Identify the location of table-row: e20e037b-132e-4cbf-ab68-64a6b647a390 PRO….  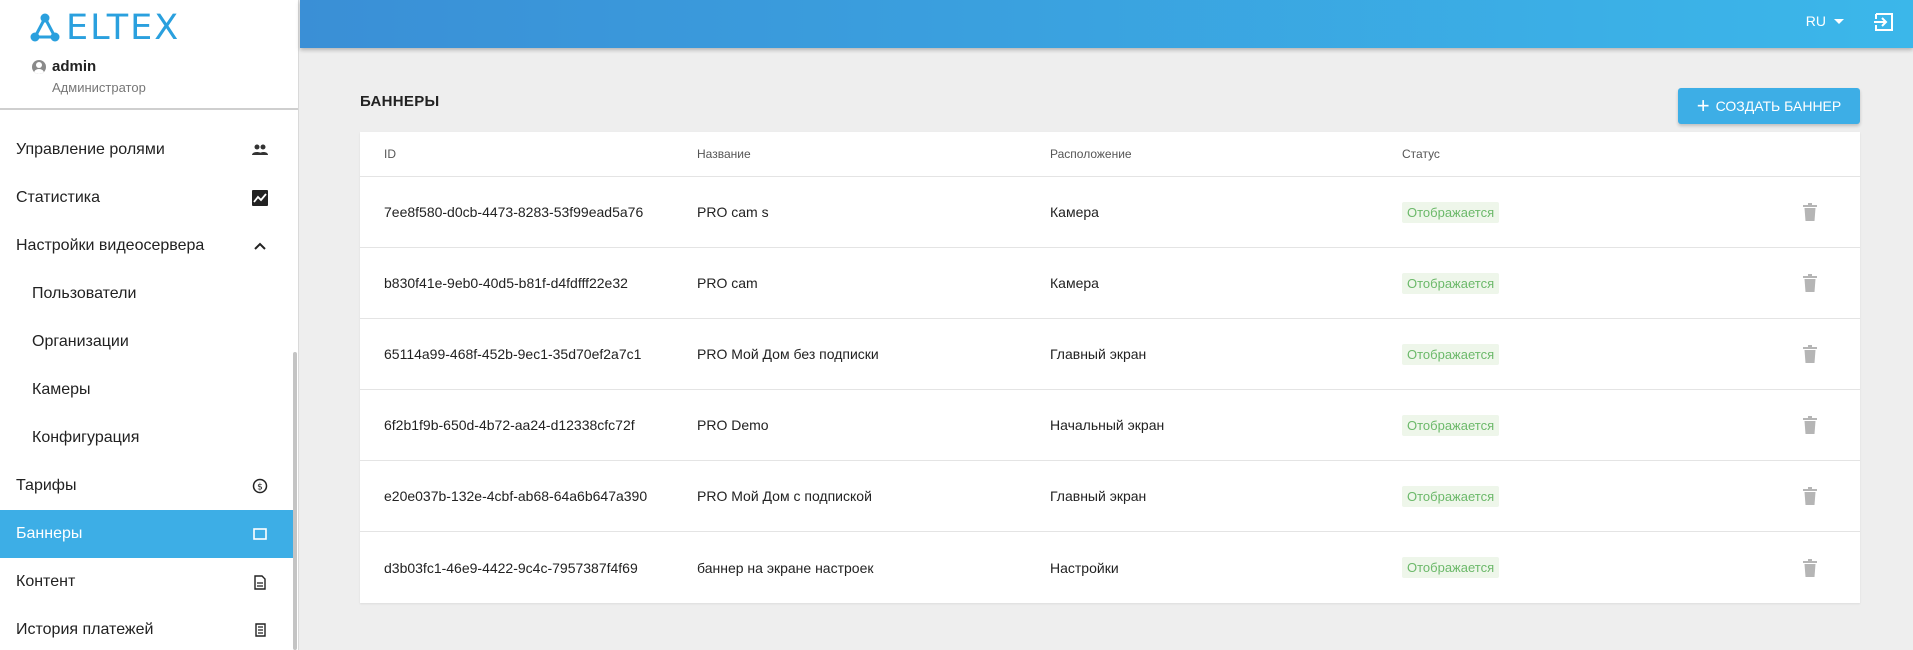
(1110, 496).